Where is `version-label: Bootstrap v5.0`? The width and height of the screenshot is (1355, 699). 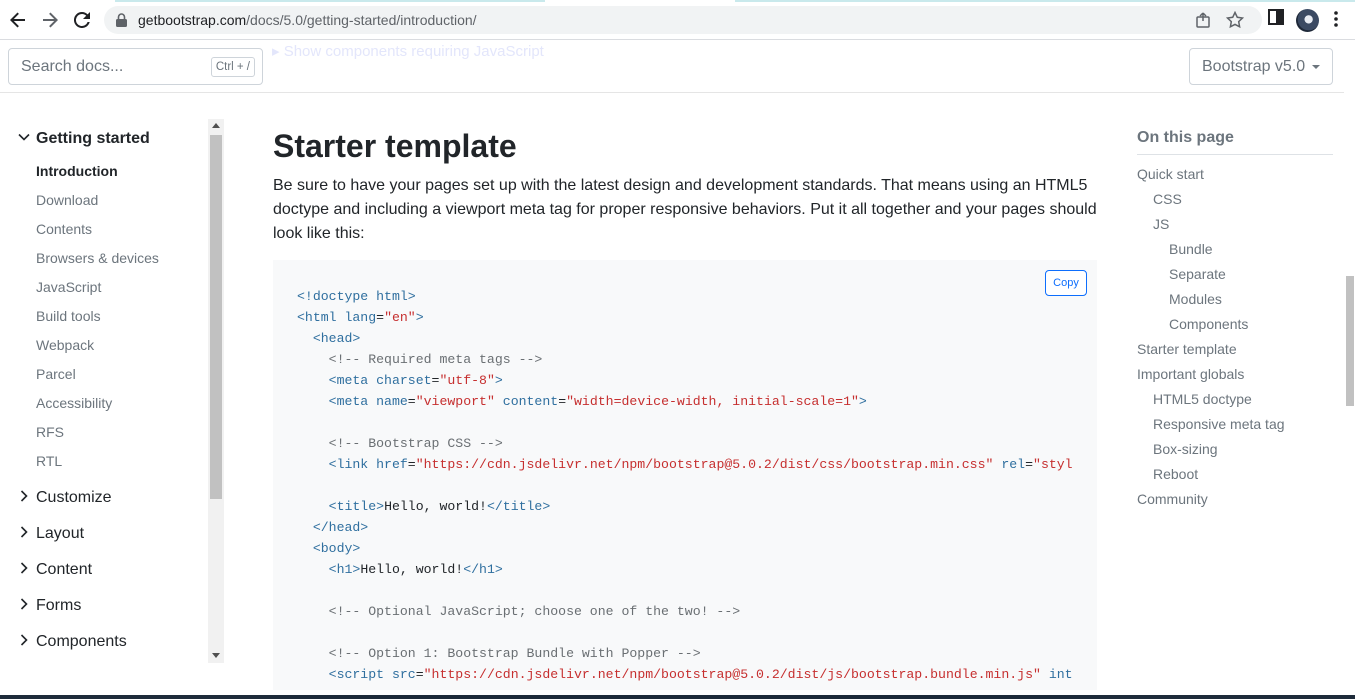 version-label: Bootstrap v5.0 is located at coordinates (1254, 66).